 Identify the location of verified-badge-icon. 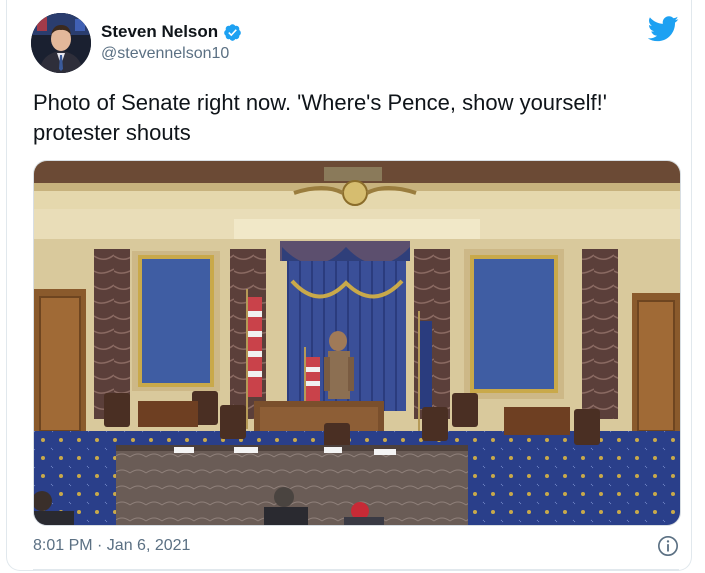
(232, 32).